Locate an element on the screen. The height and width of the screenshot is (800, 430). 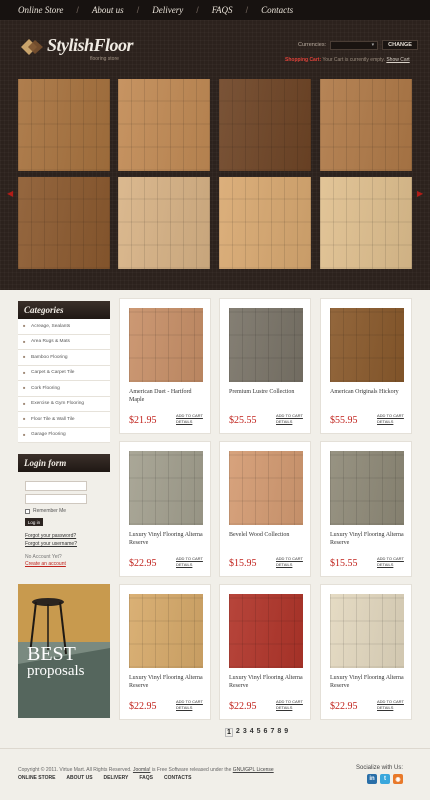
forgot-username-link: Forgot your username? is located at coordinates (67, 544).